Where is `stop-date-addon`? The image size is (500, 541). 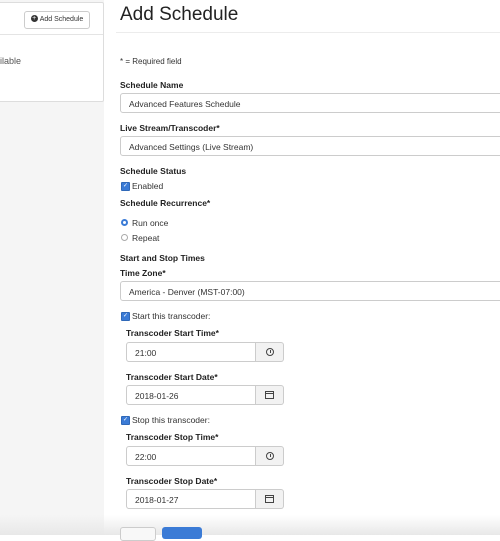
stop-date-addon is located at coordinates (270, 499).